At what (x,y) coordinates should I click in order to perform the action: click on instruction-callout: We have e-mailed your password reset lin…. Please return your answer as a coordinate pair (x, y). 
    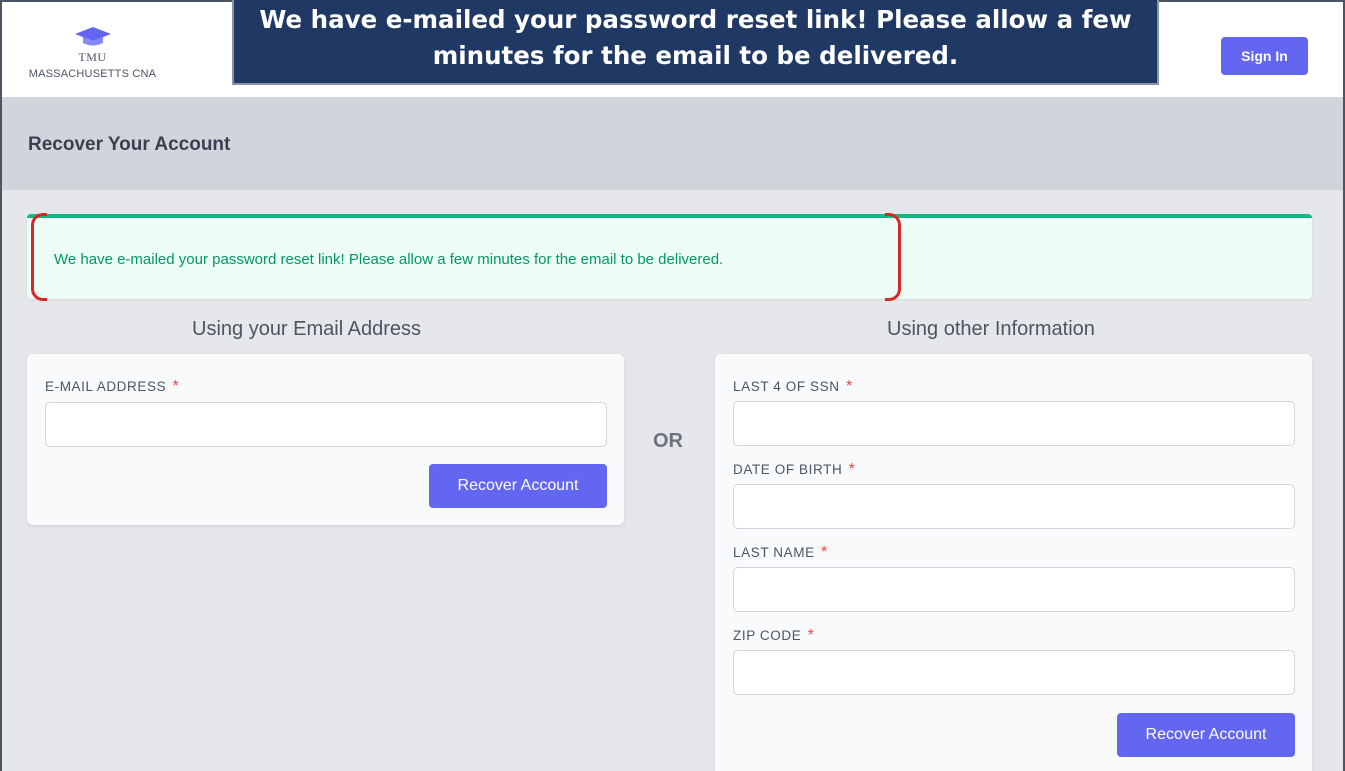
    Looking at the image, I should click on (695, 42).